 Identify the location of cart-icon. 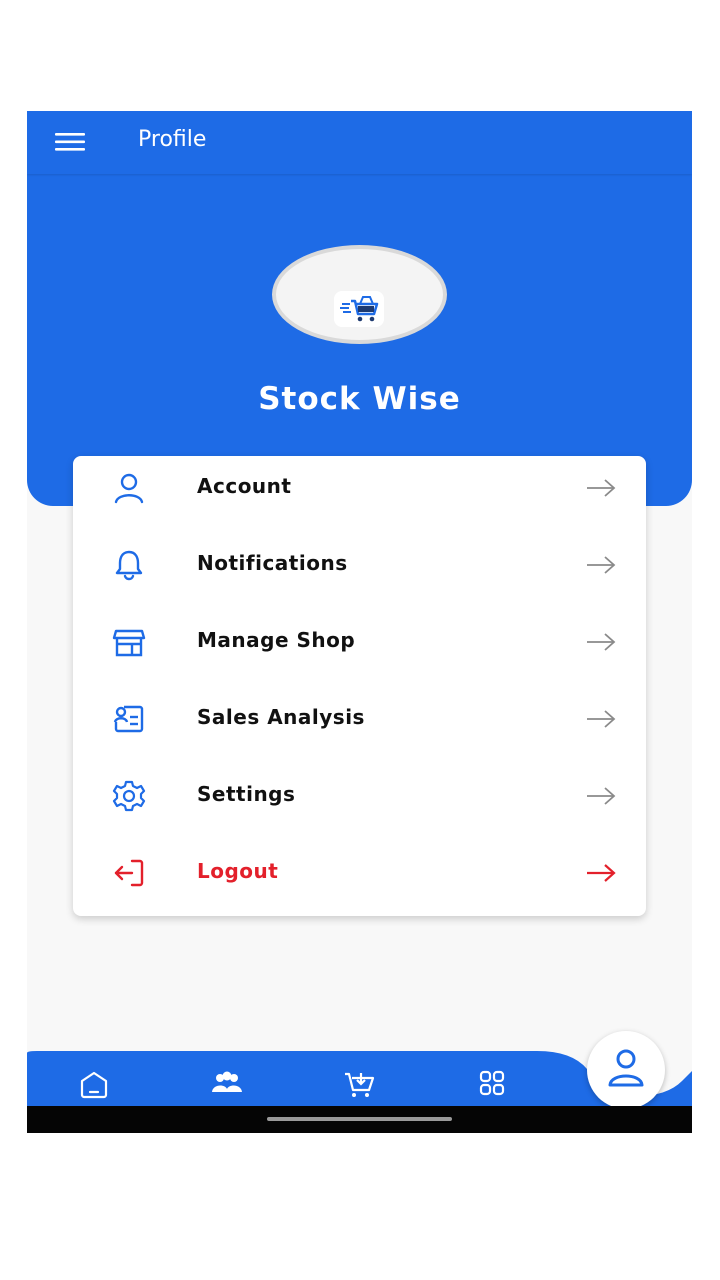
(359, 1083).